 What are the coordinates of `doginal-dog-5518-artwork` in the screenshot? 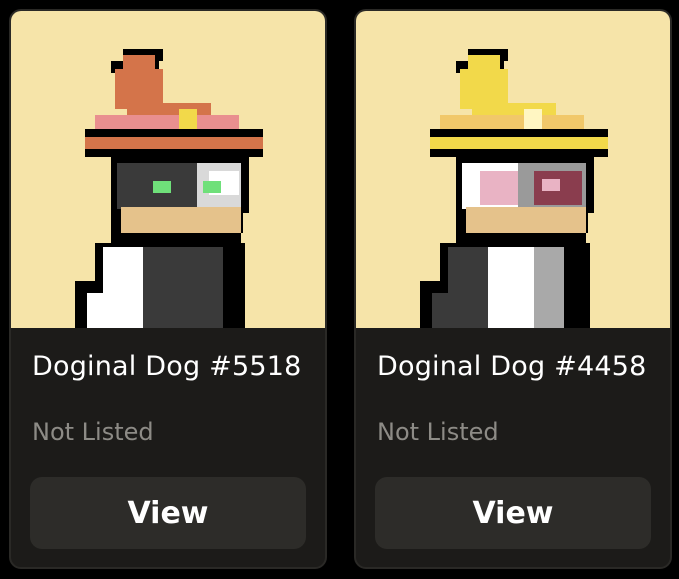 It's located at (169, 188).